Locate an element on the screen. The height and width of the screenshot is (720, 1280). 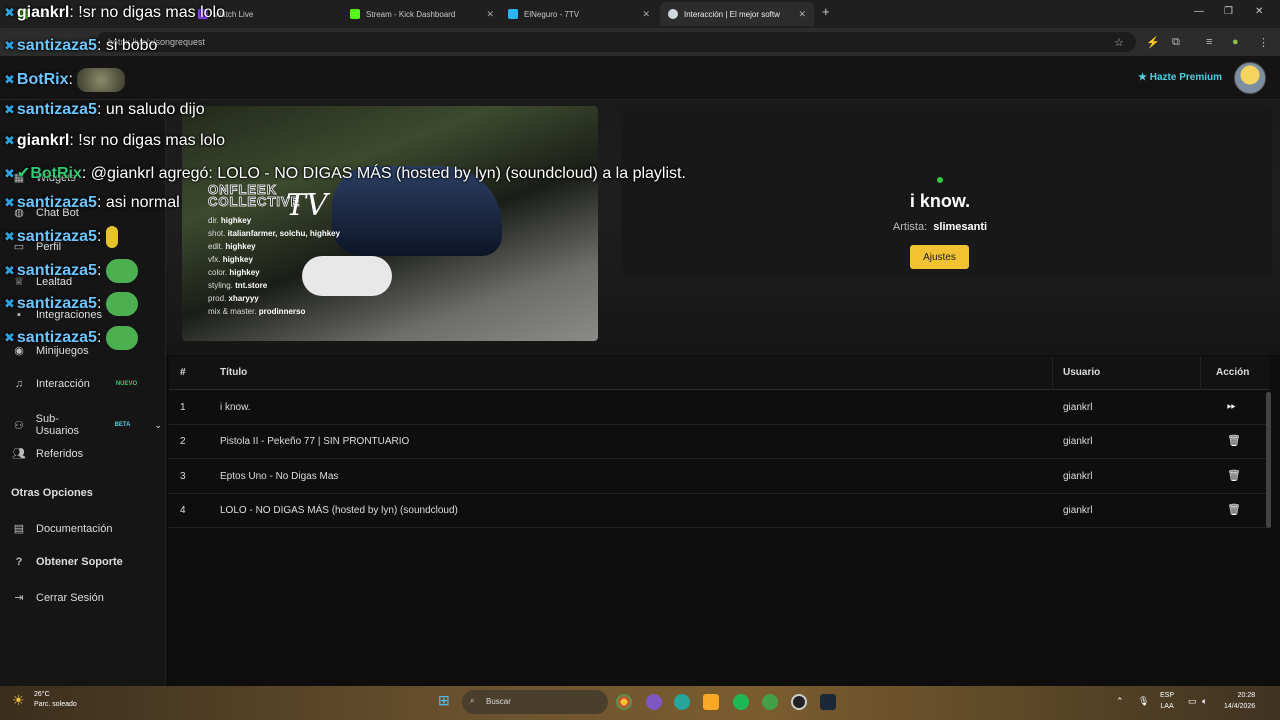
chrome-icon is located at coordinates (624, 702).